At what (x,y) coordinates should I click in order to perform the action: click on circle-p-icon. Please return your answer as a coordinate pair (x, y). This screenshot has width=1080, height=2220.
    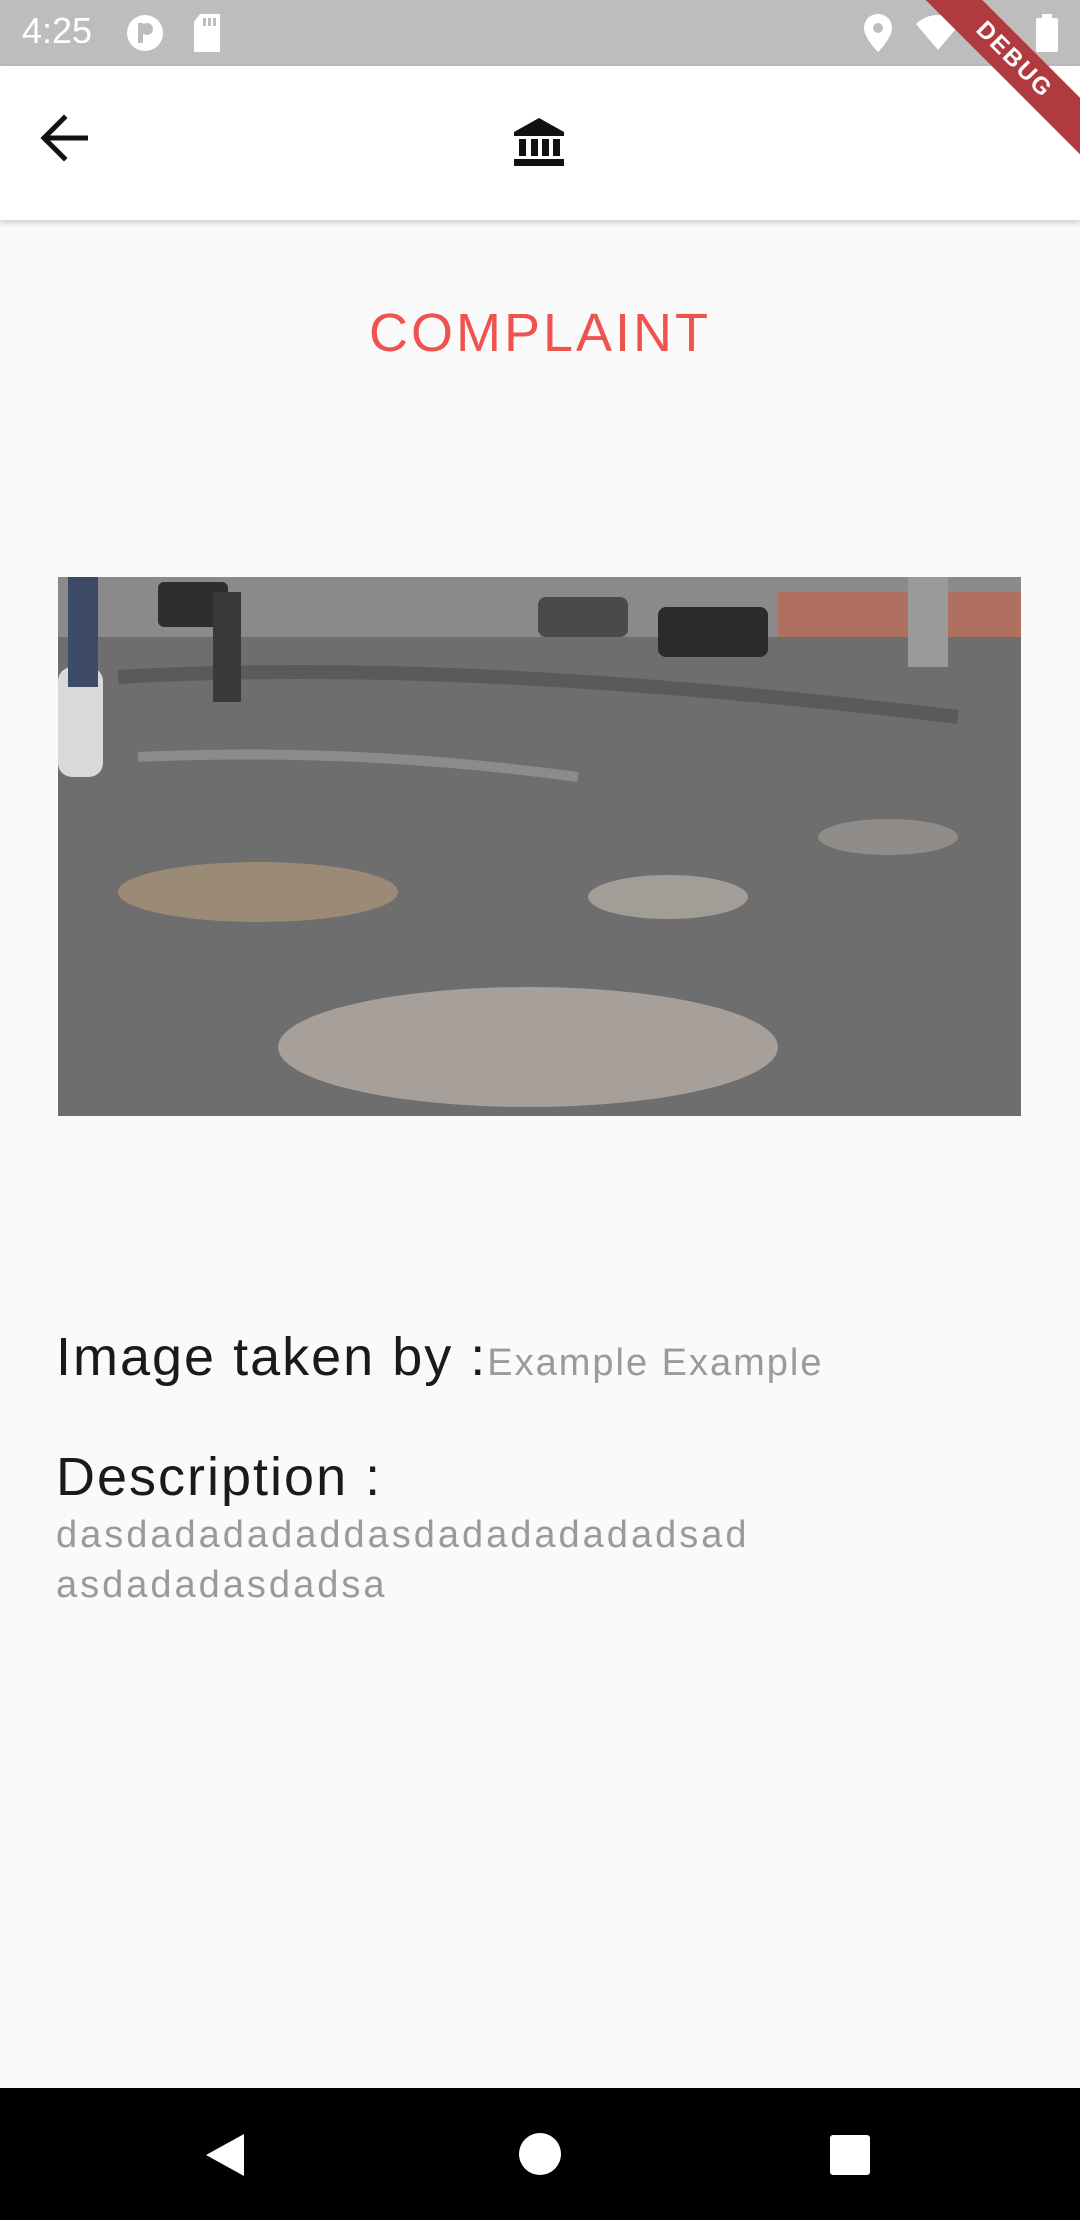
    Looking at the image, I should click on (145, 35).